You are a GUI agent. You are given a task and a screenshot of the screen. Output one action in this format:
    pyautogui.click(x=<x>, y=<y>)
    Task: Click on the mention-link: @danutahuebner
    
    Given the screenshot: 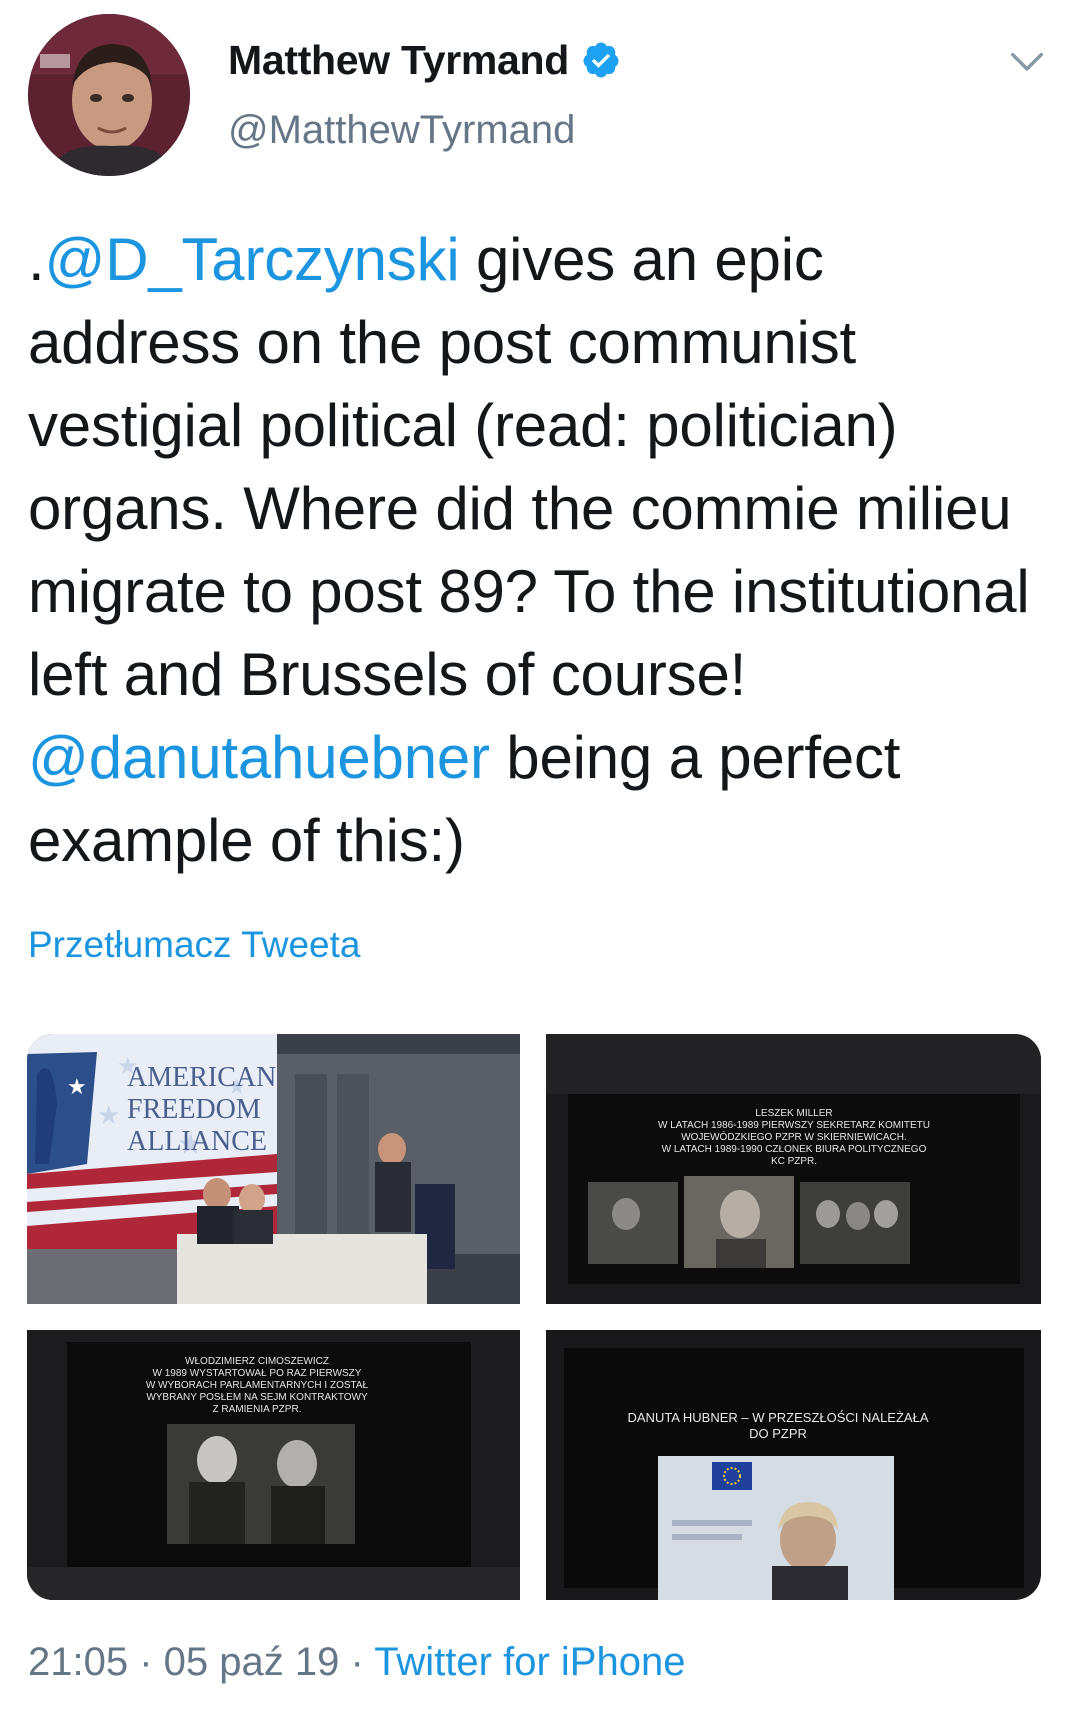 What is the action you would take?
    pyautogui.click(x=259, y=757)
    